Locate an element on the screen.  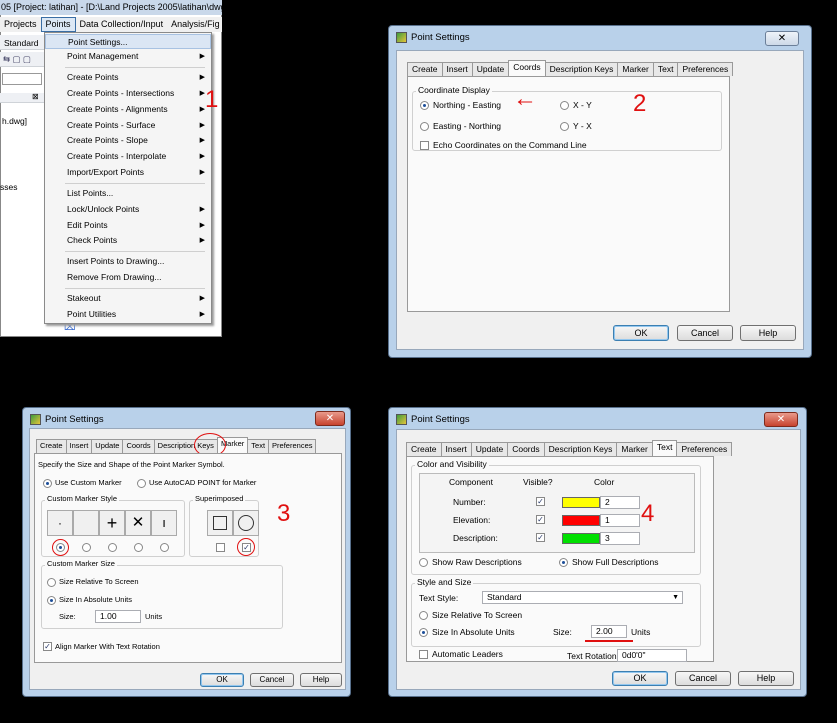
checkbox-align-marker: ✓ is located at coordinates (47, 646).